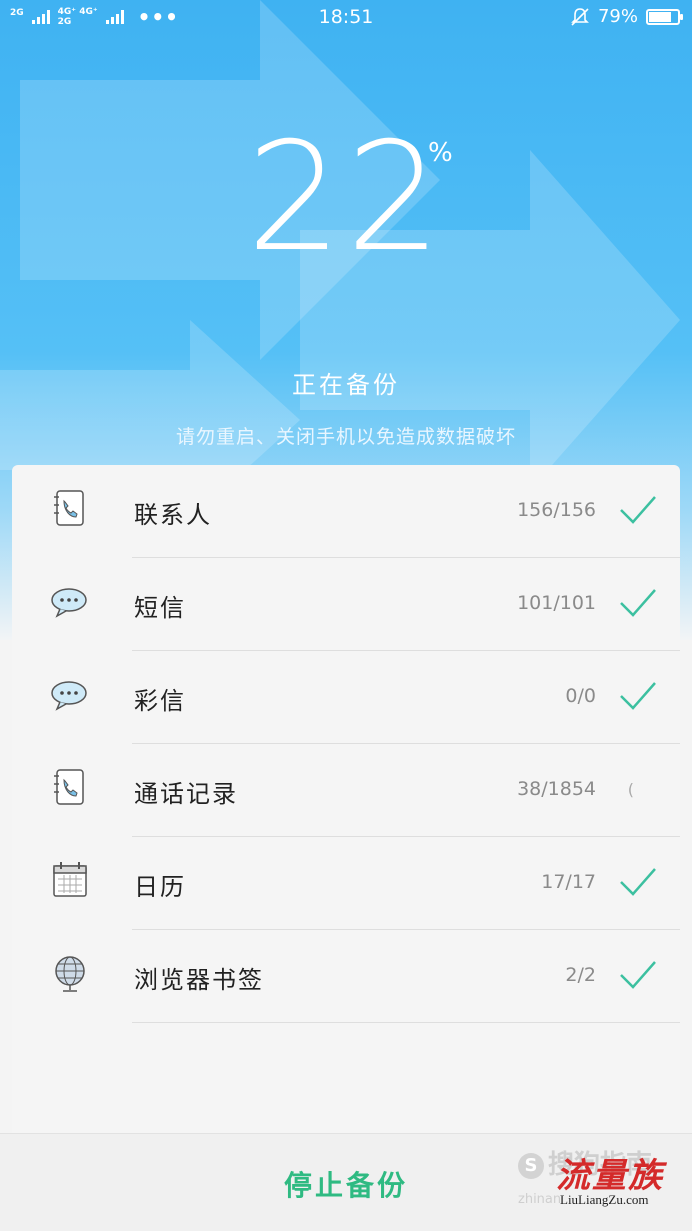  Describe the element at coordinates (556, 789) in the screenshot. I see `item-count: 38/1854` at that location.